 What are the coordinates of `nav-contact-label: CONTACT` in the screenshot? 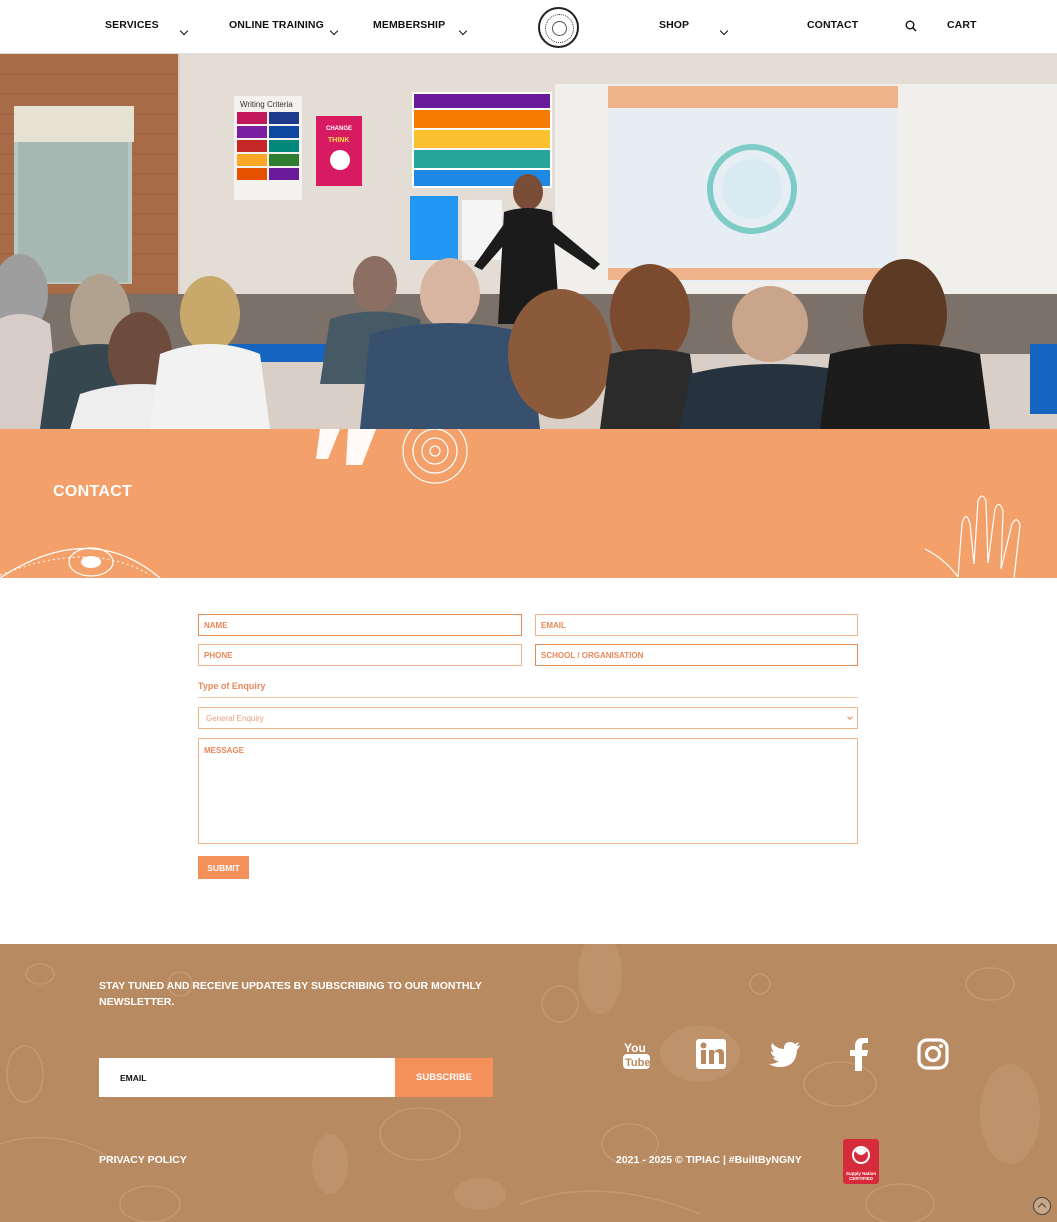 It's located at (833, 25).